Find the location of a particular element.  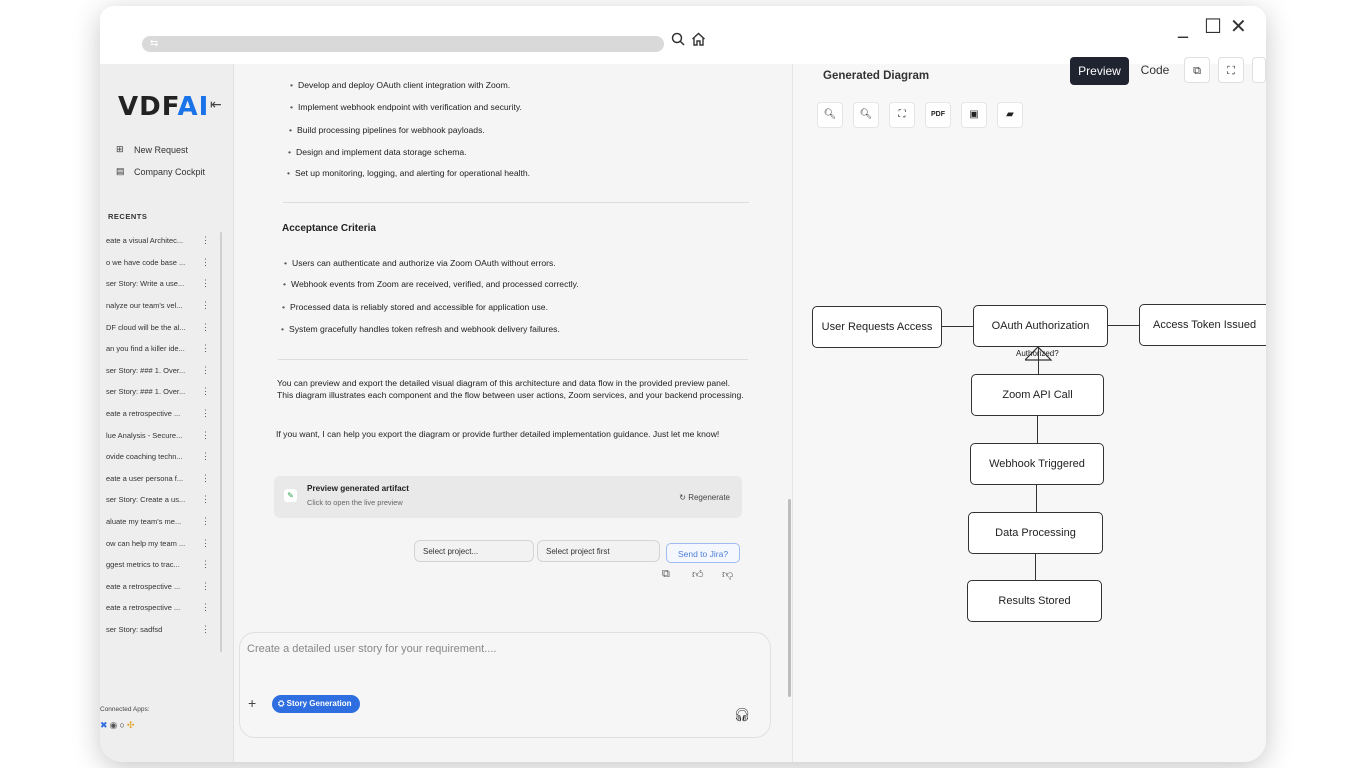

zoom-out-icon: 🔍︎ is located at coordinates (830, 115).